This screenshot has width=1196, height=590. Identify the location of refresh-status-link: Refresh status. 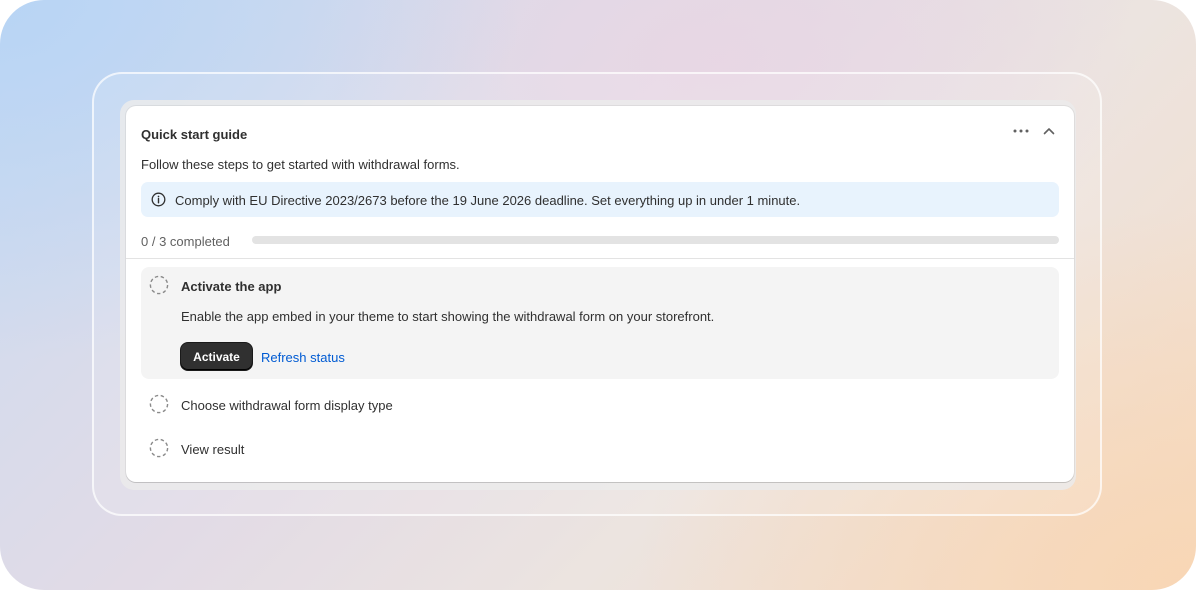
(303, 357).